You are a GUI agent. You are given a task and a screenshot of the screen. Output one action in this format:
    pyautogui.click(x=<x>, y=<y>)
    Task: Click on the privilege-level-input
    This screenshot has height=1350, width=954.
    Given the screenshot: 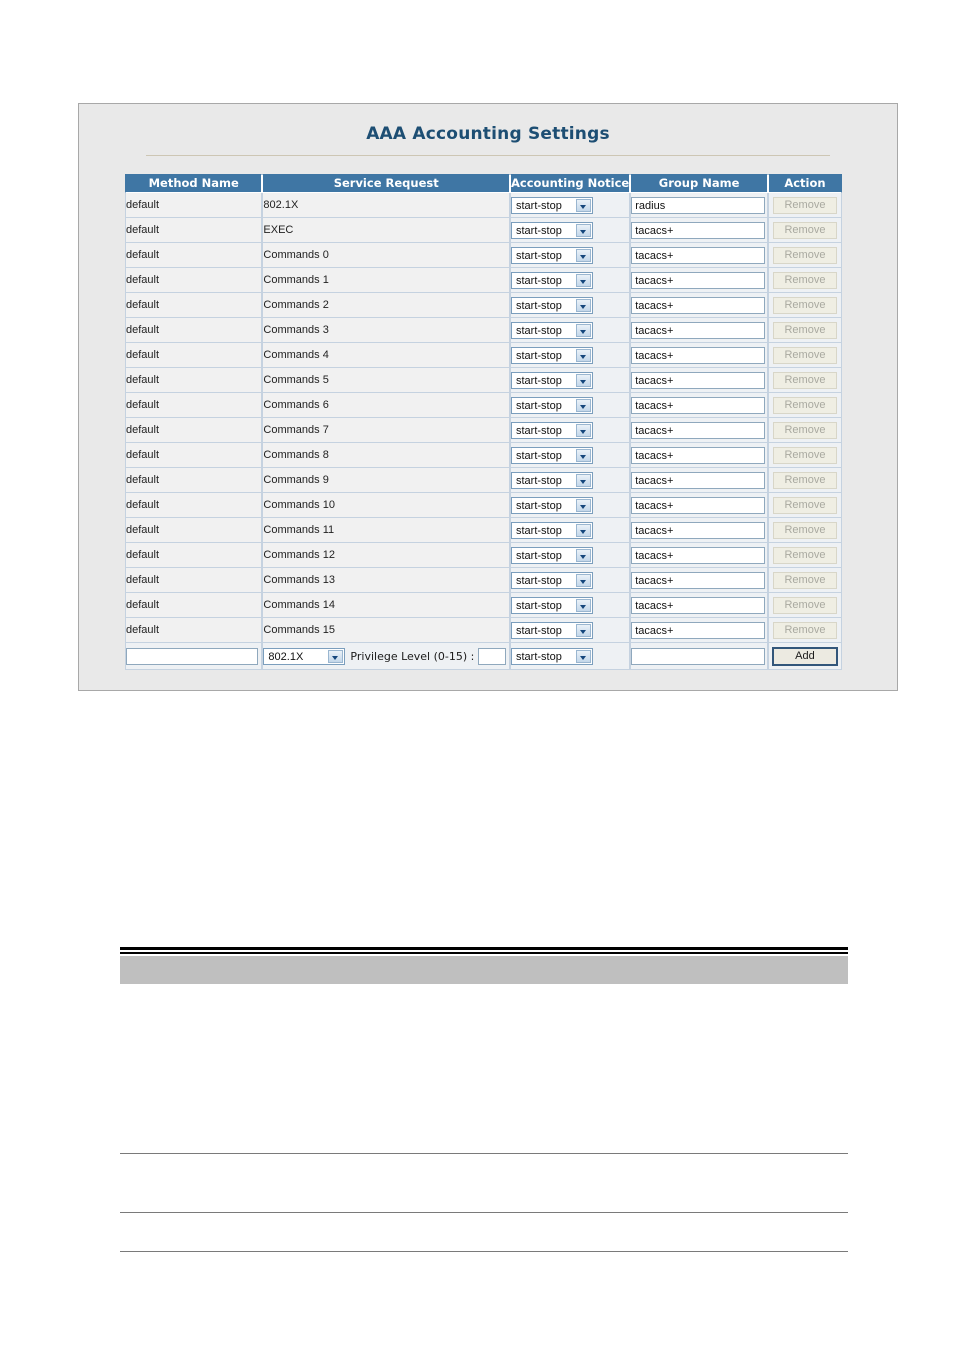 What is the action you would take?
    pyautogui.click(x=492, y=656)
    